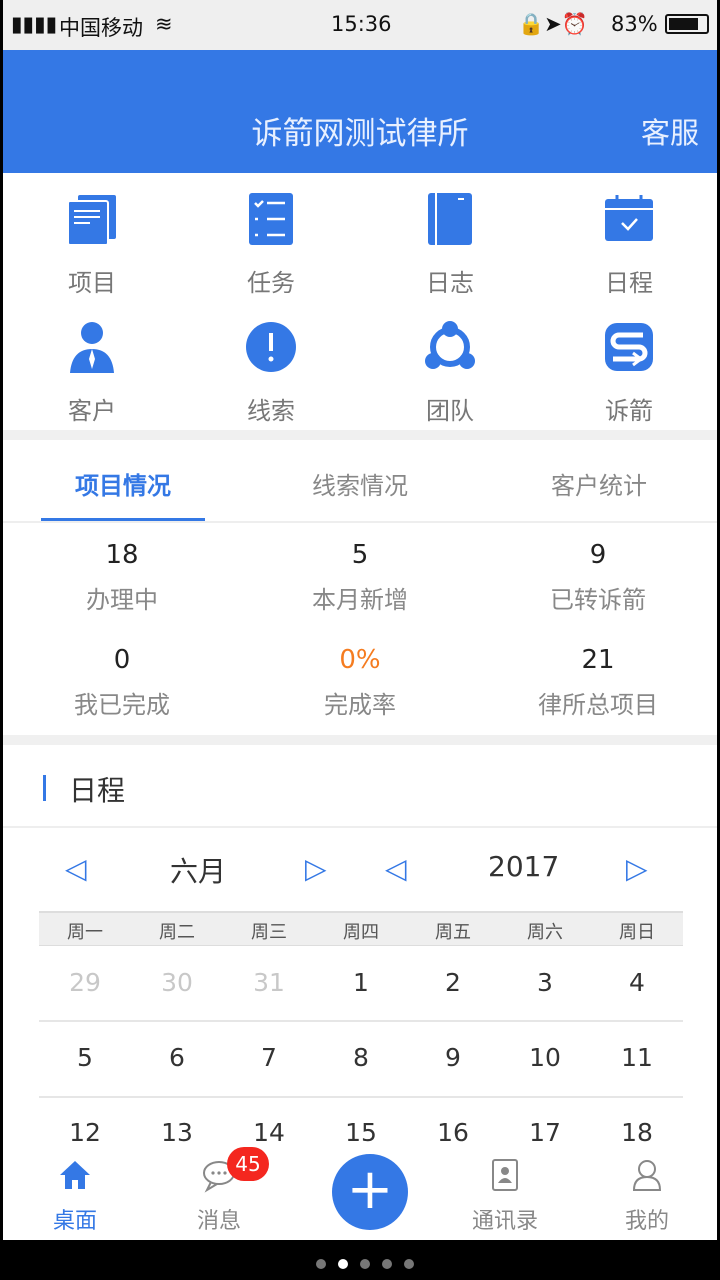 This screenshot has height=1280, width=720. Describe the element at coordinates (450, 411) in the screenshot. I see `grid-item-label: 团队` at that location.